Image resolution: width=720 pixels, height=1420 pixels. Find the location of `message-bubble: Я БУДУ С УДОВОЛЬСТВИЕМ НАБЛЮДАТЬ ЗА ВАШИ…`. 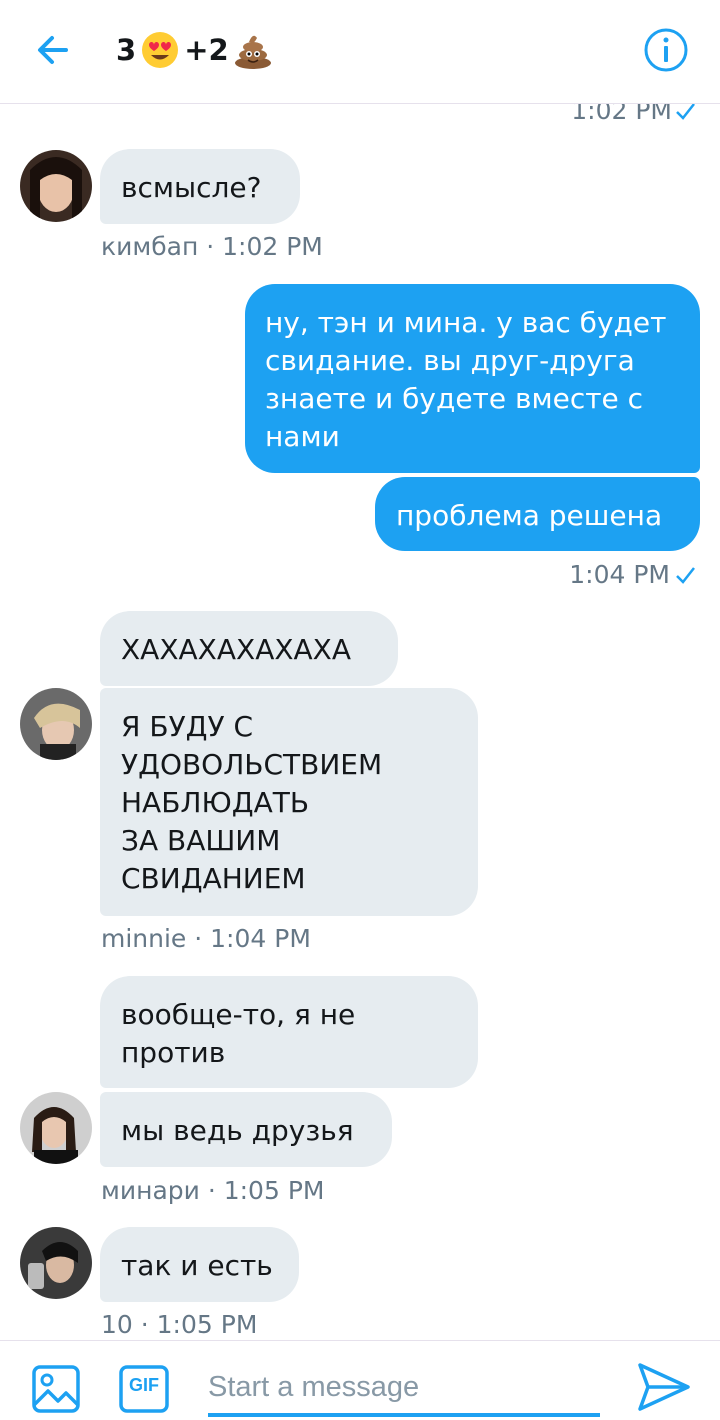

message-bubble: Я БУДУ С УДОВОЛЬСТВИЕМ НАБЛЮДАТЬ ЗА ВАШИ… is located at coordinates (289, 802).